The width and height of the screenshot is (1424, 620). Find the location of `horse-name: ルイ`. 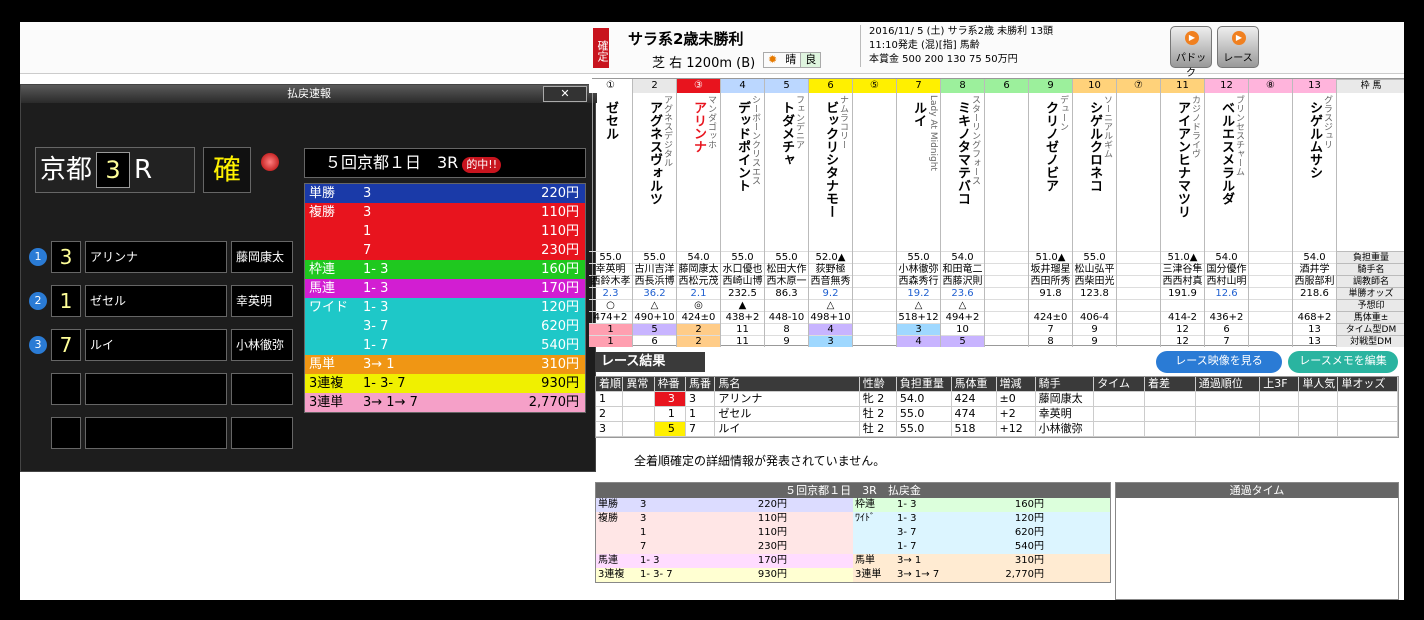

horse-name: ルイ is located at coordinates (918, 171).